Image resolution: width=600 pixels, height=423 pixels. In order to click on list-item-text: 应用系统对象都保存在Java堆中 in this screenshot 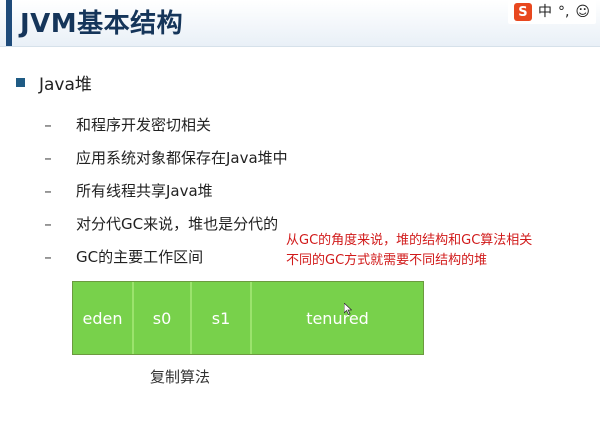, I will do `click(182, 158)`.